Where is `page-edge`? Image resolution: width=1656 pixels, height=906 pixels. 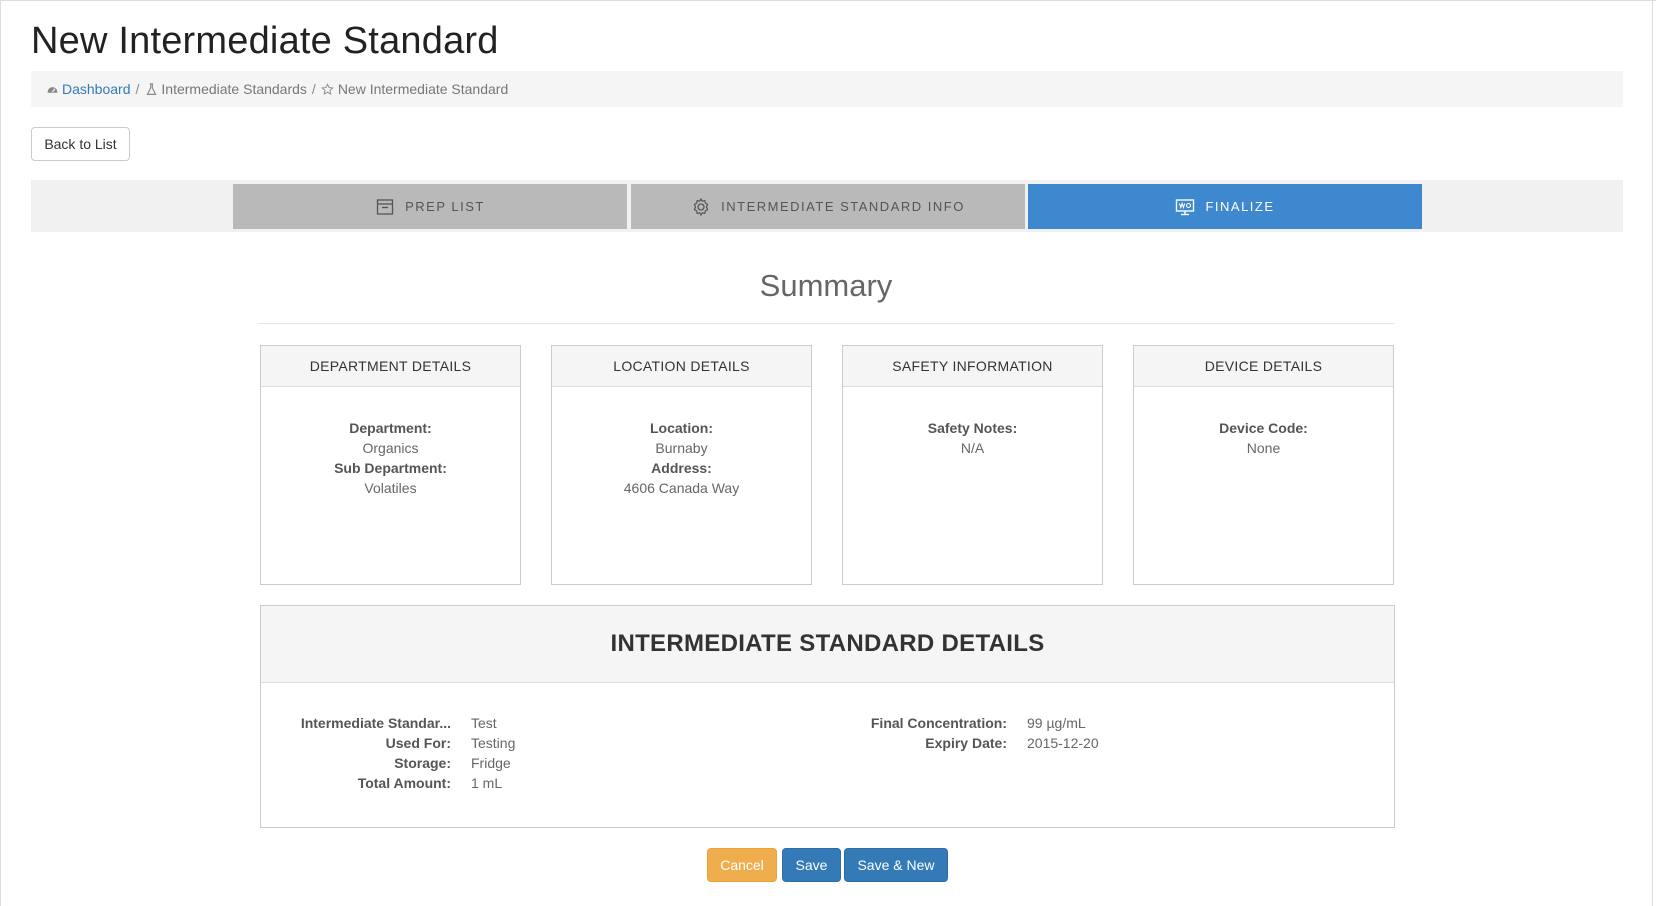 page-edge is located at coordinates (1652, 453).